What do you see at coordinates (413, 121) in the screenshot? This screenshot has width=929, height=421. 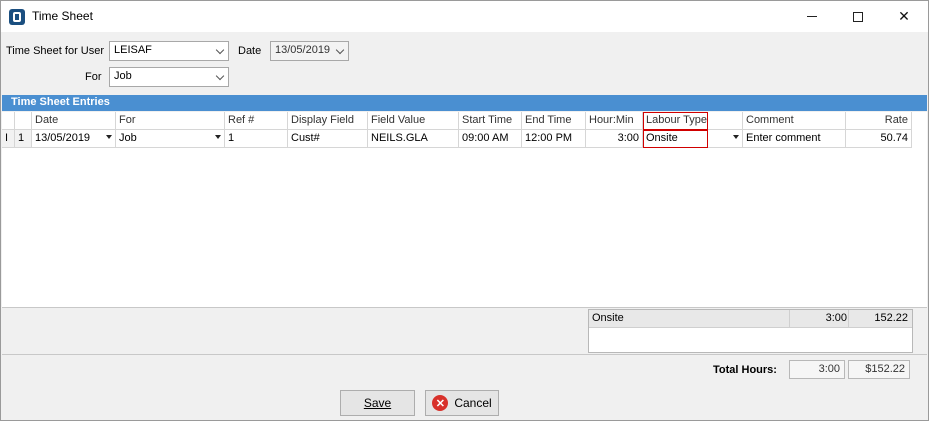 I see `header-field-value: Field Value` at bounding box center [413, 121].